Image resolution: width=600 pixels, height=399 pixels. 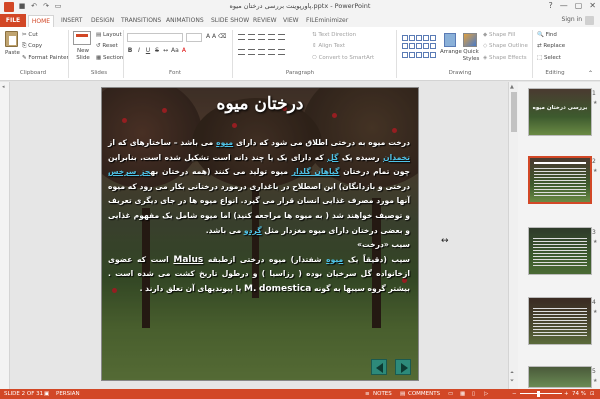 What do you see at coordinates (505, 58) in the screenshot?
I see `shape-effects-button: ◈ Shape Effects` at bounding box center [505, 58].